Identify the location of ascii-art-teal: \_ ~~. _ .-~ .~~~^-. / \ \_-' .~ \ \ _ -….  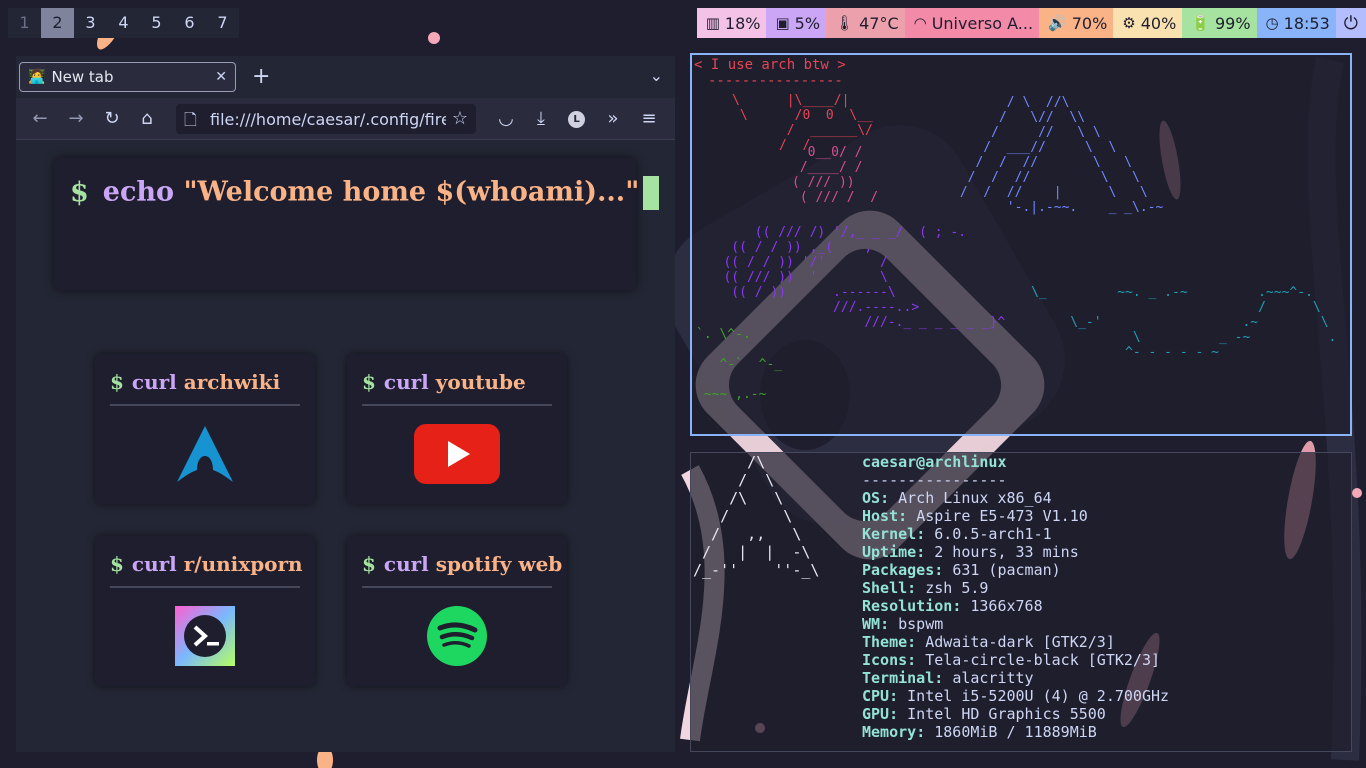
(1184, 322).